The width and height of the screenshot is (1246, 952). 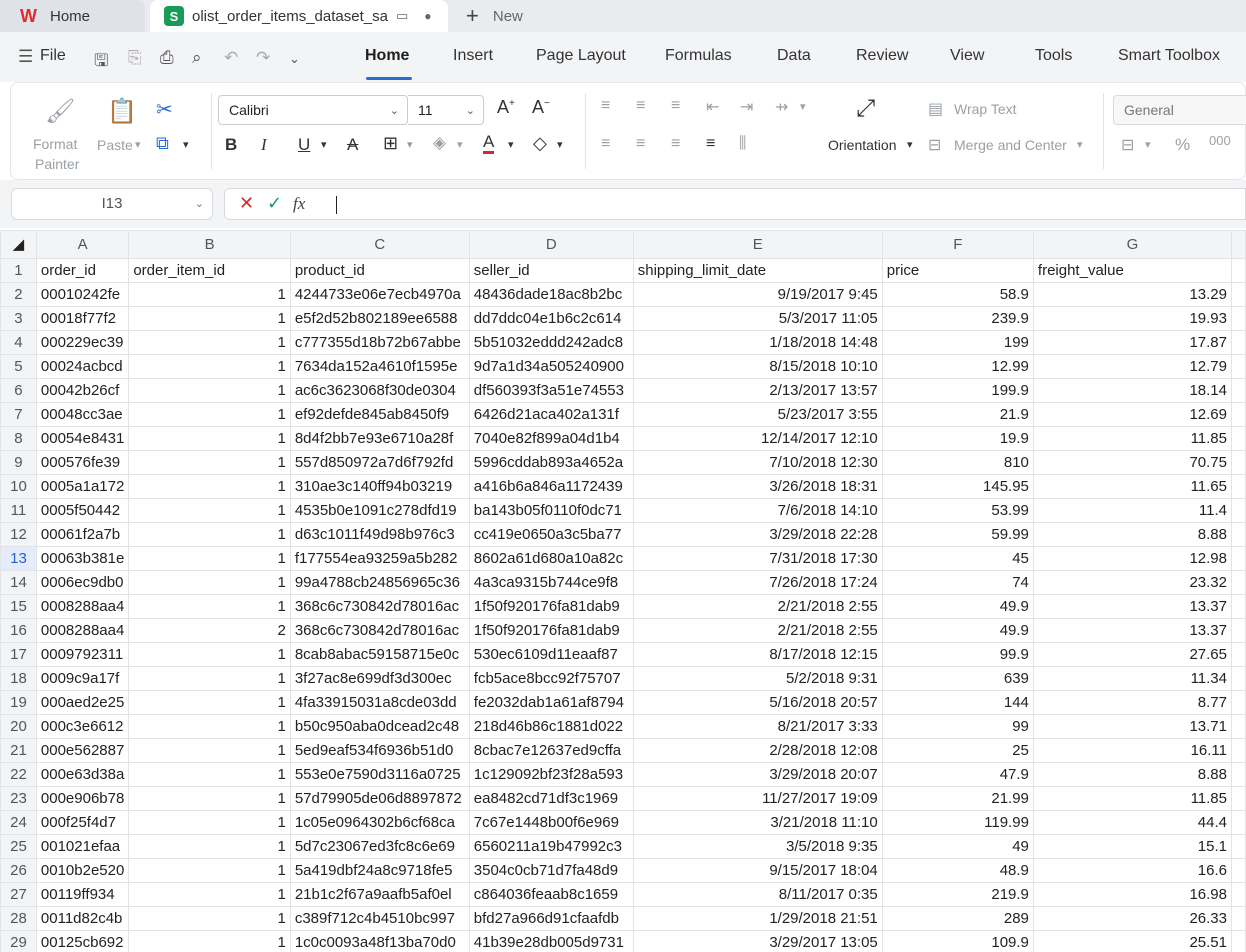 I want to click on cell: 0010b2e520, so click(x=82, y=870).